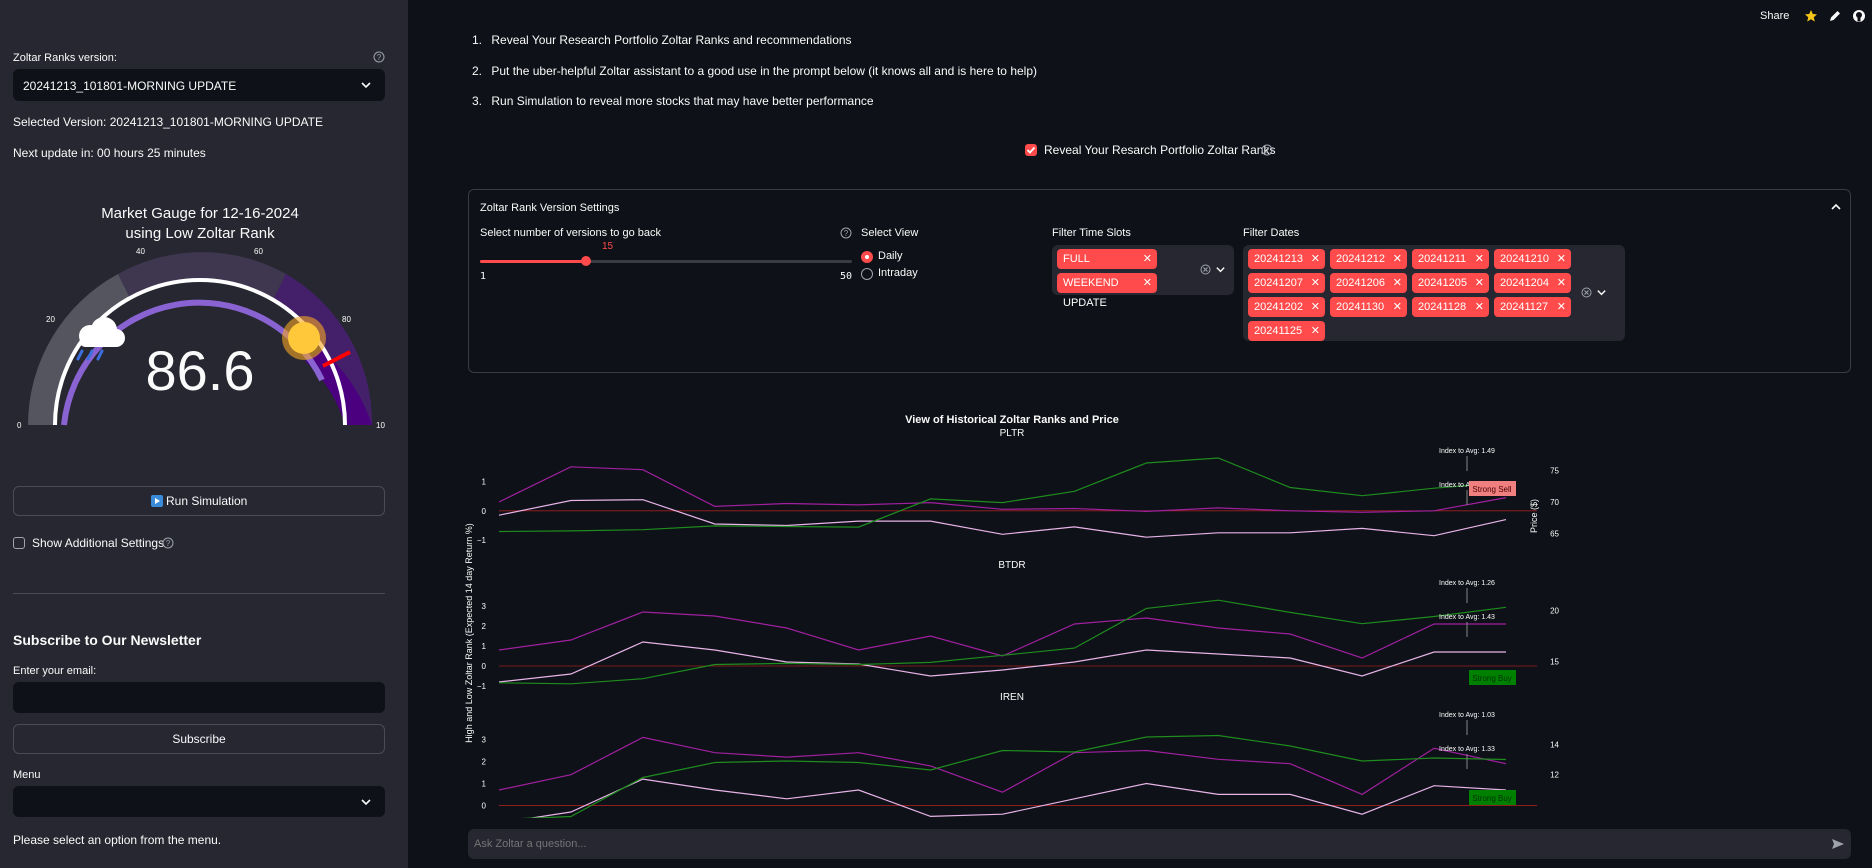 The width and height of the screenshot is (1872, 868). Describe the element at coordinates (199, 593) in the screenshot. I see `sidebar-divider` at that location.